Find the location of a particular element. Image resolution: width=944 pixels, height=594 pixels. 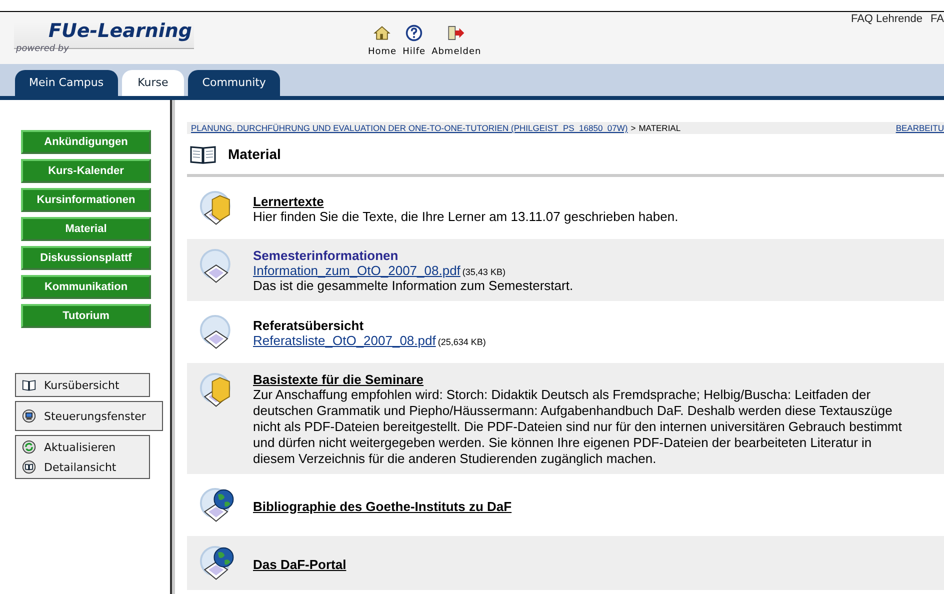

house-icon is located at coordinates (382, 33).